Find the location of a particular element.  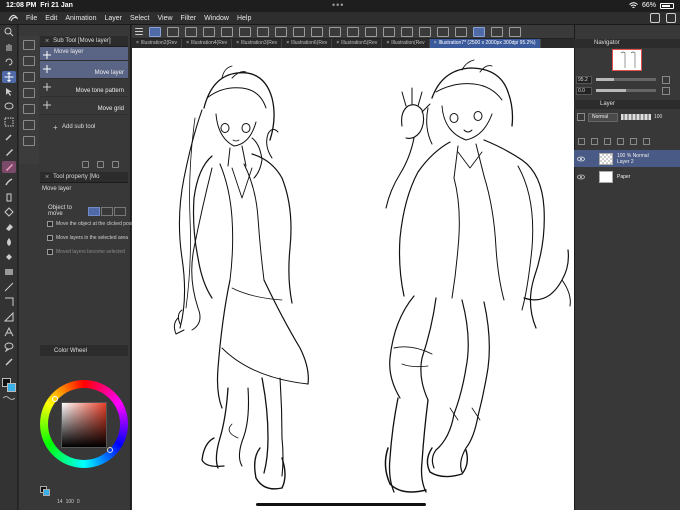

select-all-icon is located at coordinates (371, 31).